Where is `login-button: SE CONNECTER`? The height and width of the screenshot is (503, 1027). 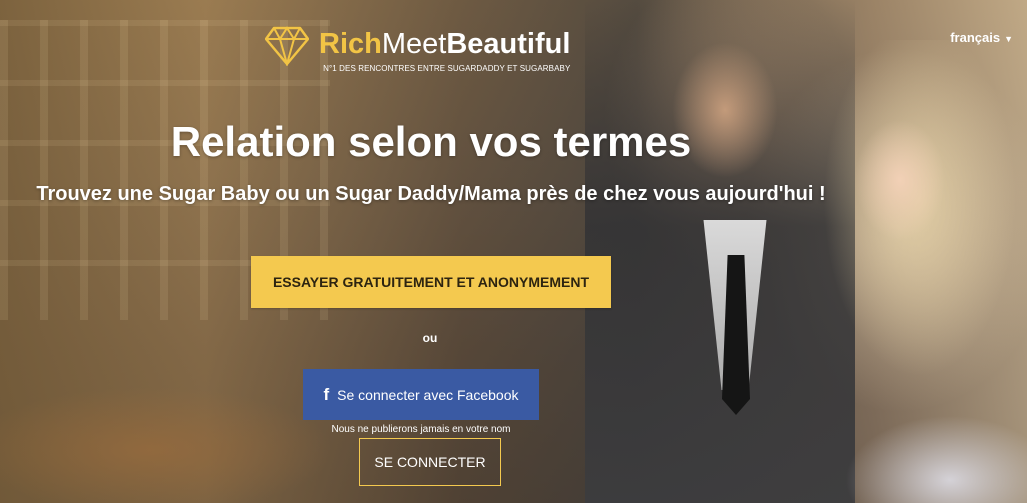 login-button: SE CONNECTER is located at coordinates (430, 462).